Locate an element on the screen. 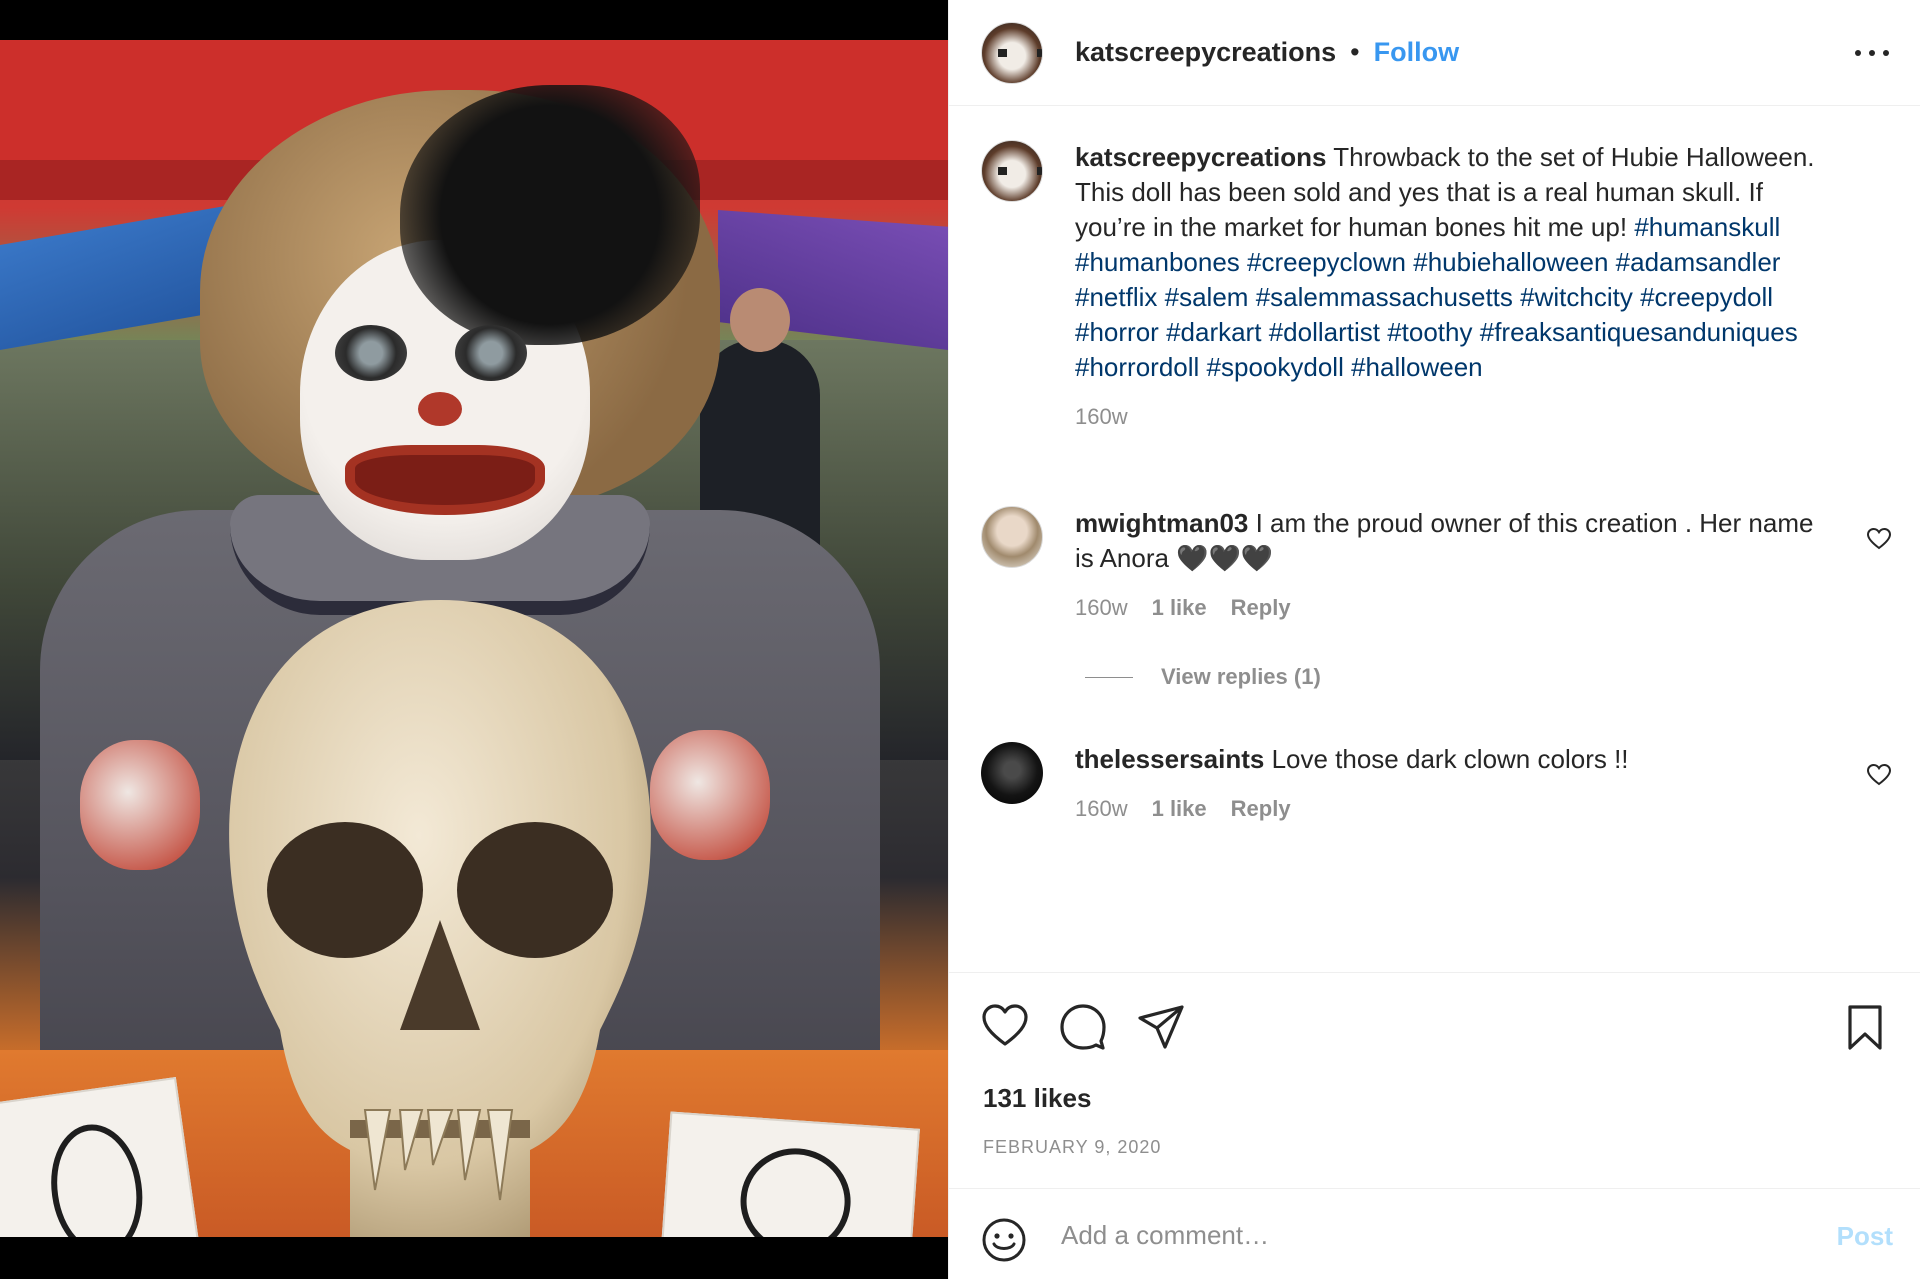 Image resolution: width=1920 pixels, height=1279 pixels. caption-age: 160w is located at coordinates (1101, 416).